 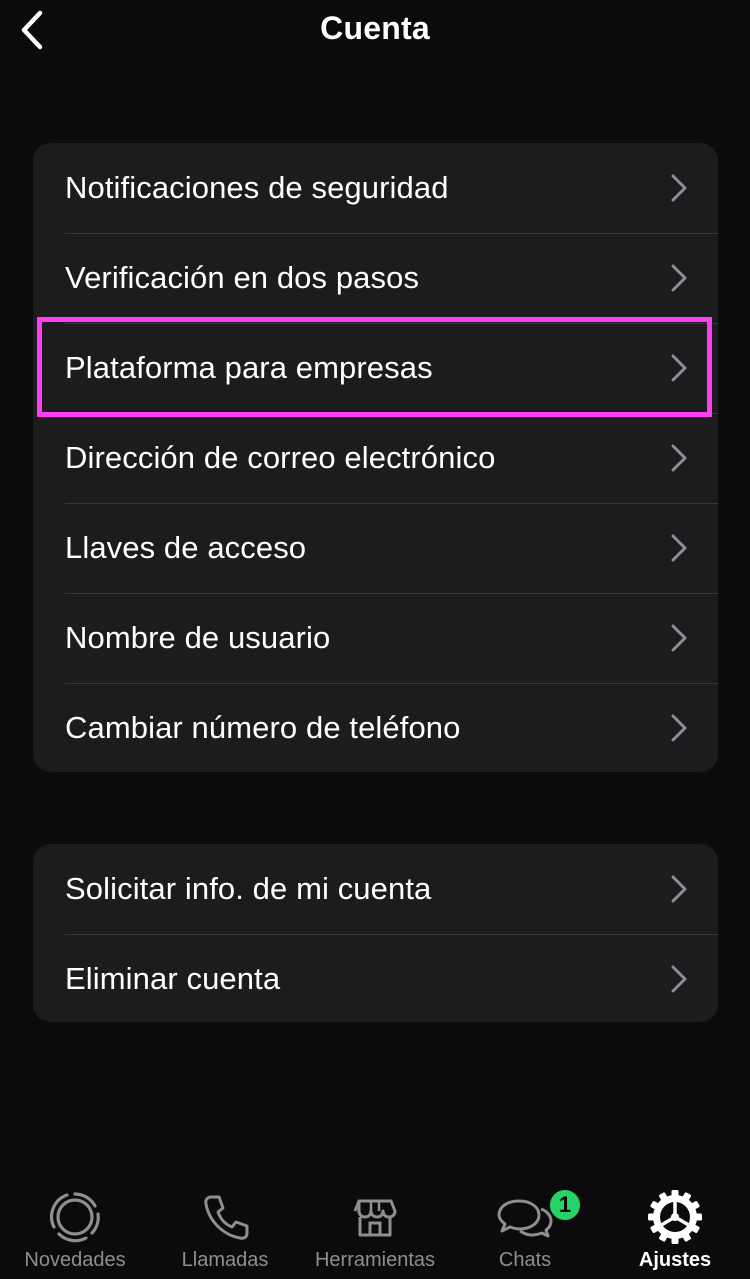 I want to click on row-label: Dirección de correo electrónico, so click(x=280, y=457).